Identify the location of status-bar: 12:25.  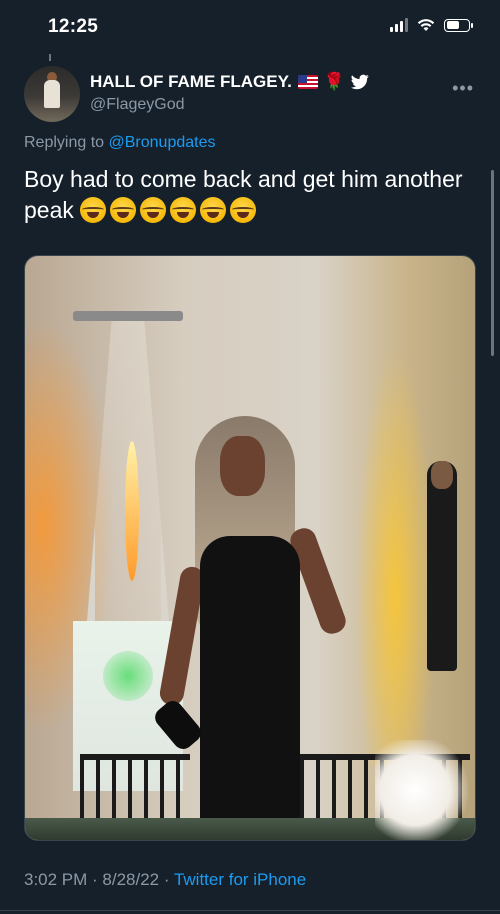
(250, 28).